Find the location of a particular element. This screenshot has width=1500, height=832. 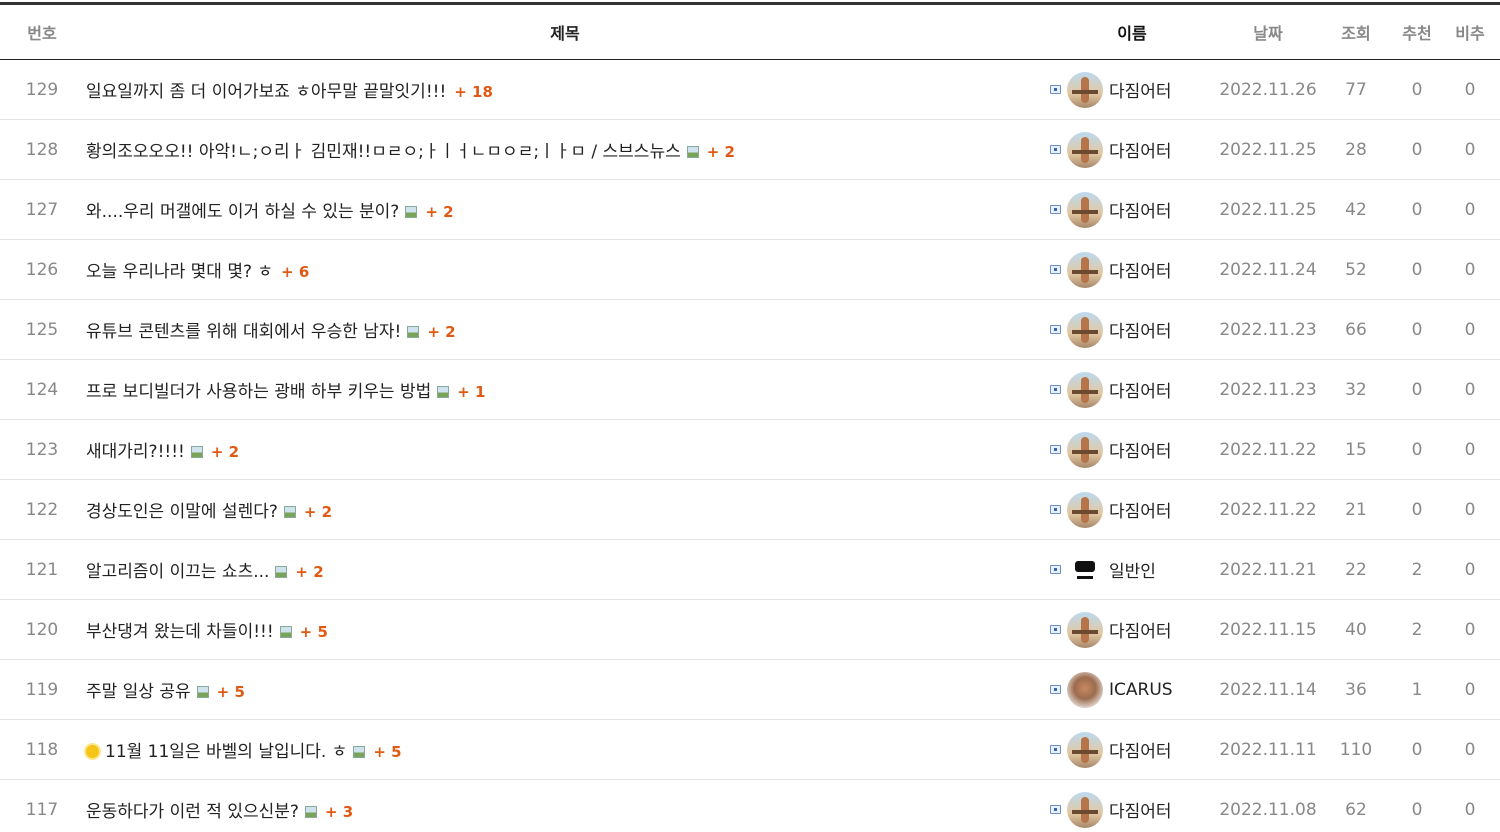

header-no: 번호 is located at coordinates (42, 32).